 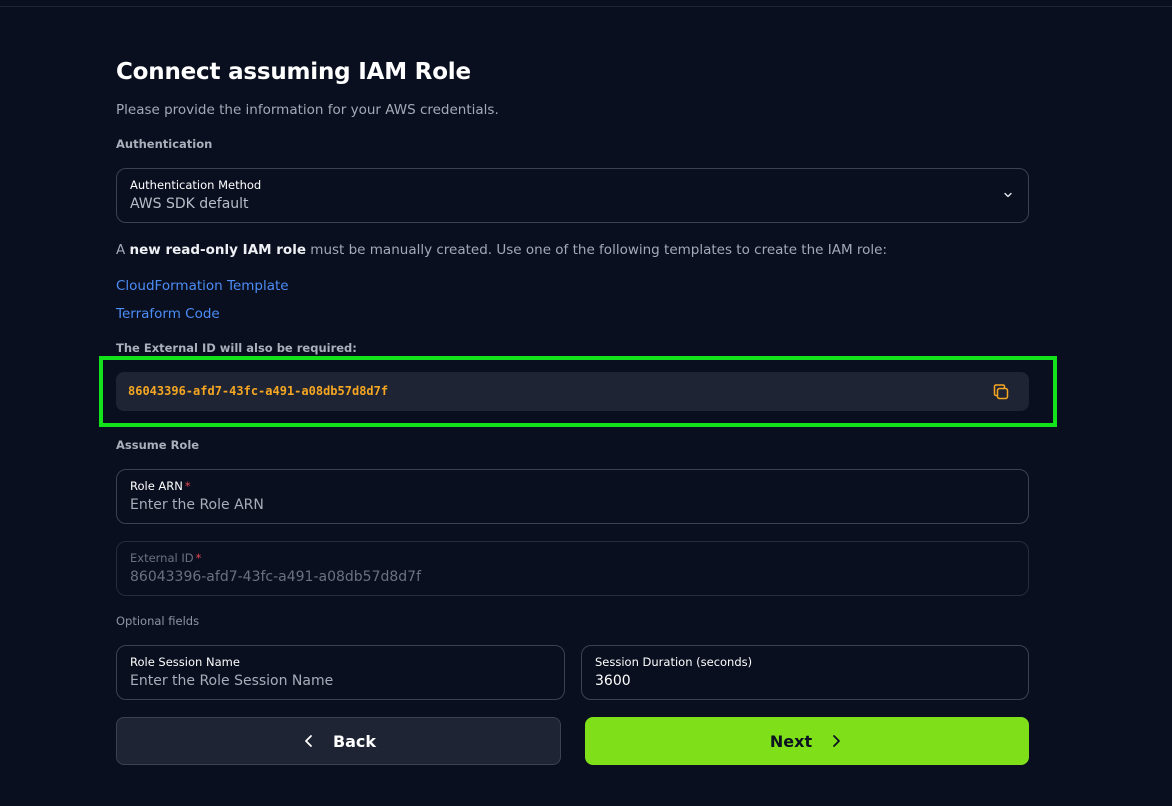 I want to click on external-id-label: External ID *, so click(x=166, y=558).